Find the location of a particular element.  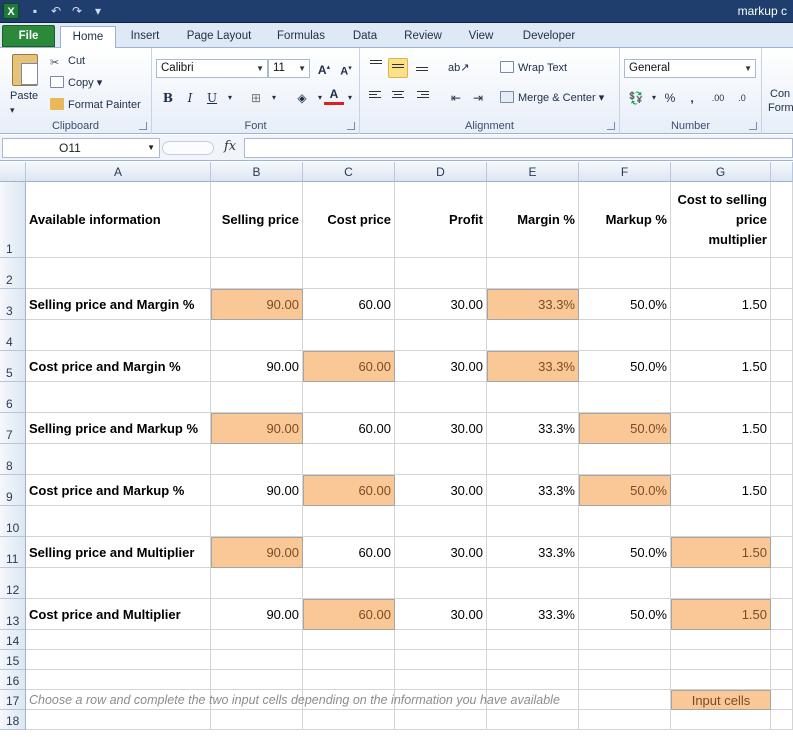

header-g: Cost to selling price multiplier is located at coordinates (721, 220).